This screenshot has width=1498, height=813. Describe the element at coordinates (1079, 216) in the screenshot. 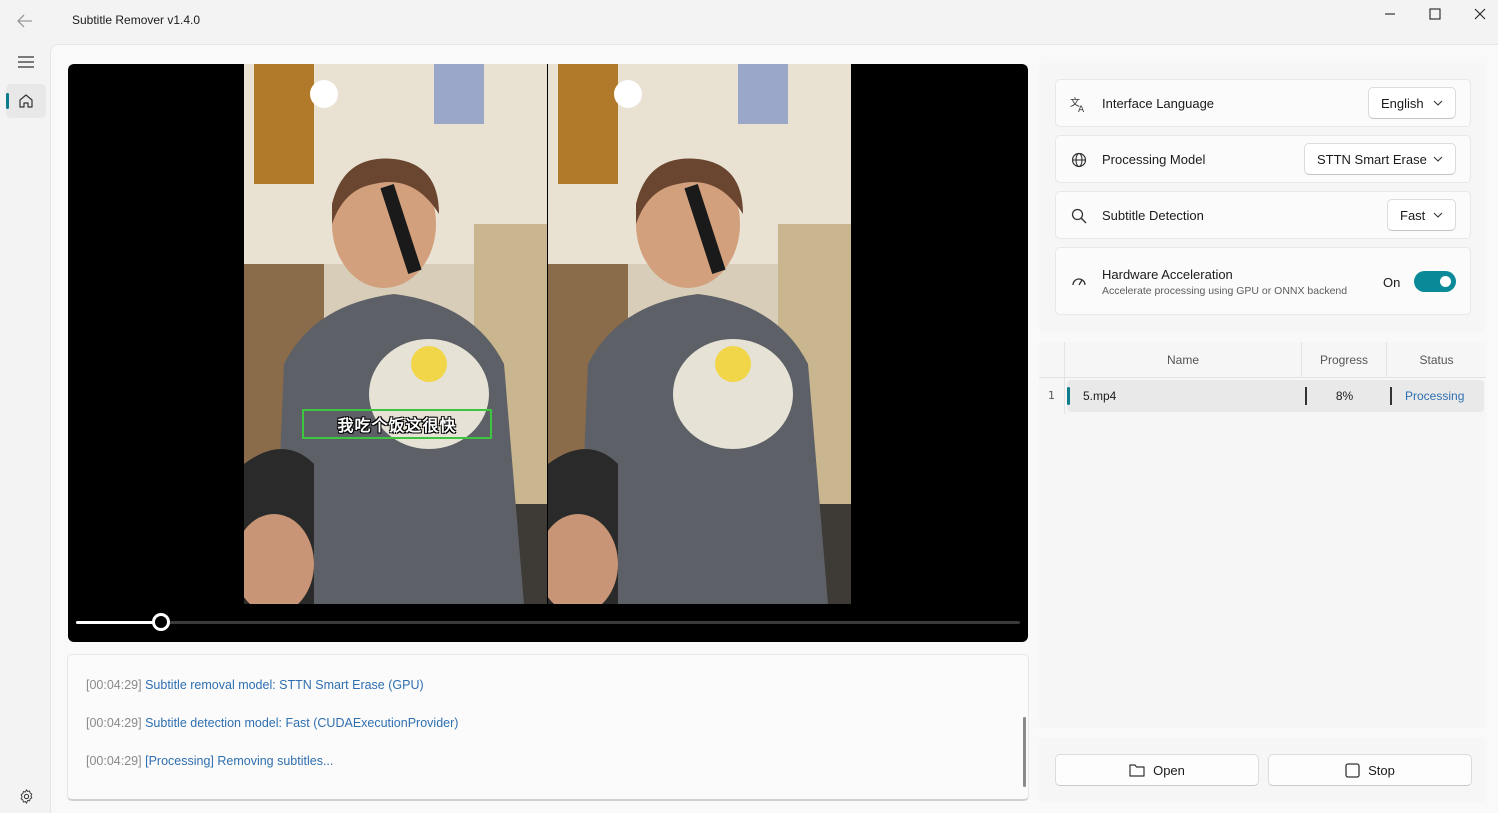

I see `search-icon` at that location.